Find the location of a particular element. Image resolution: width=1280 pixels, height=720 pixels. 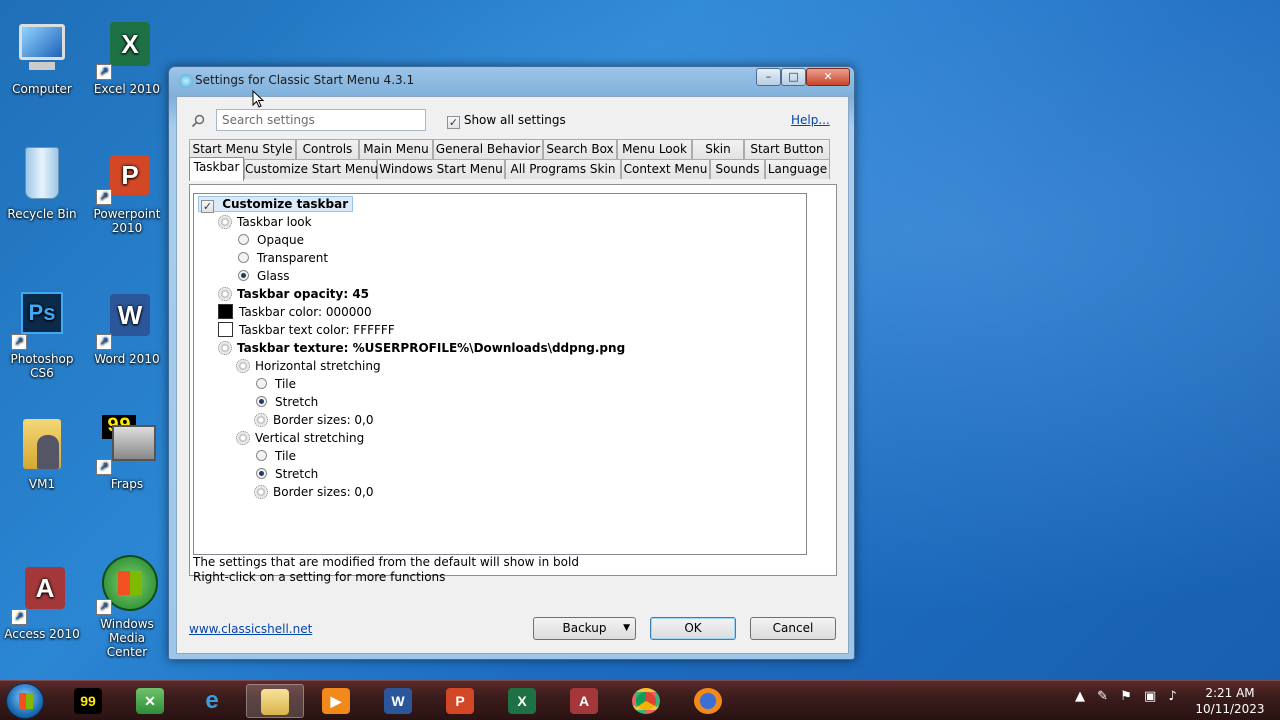

taskbar-word: W is located at coordinates (399, 701).